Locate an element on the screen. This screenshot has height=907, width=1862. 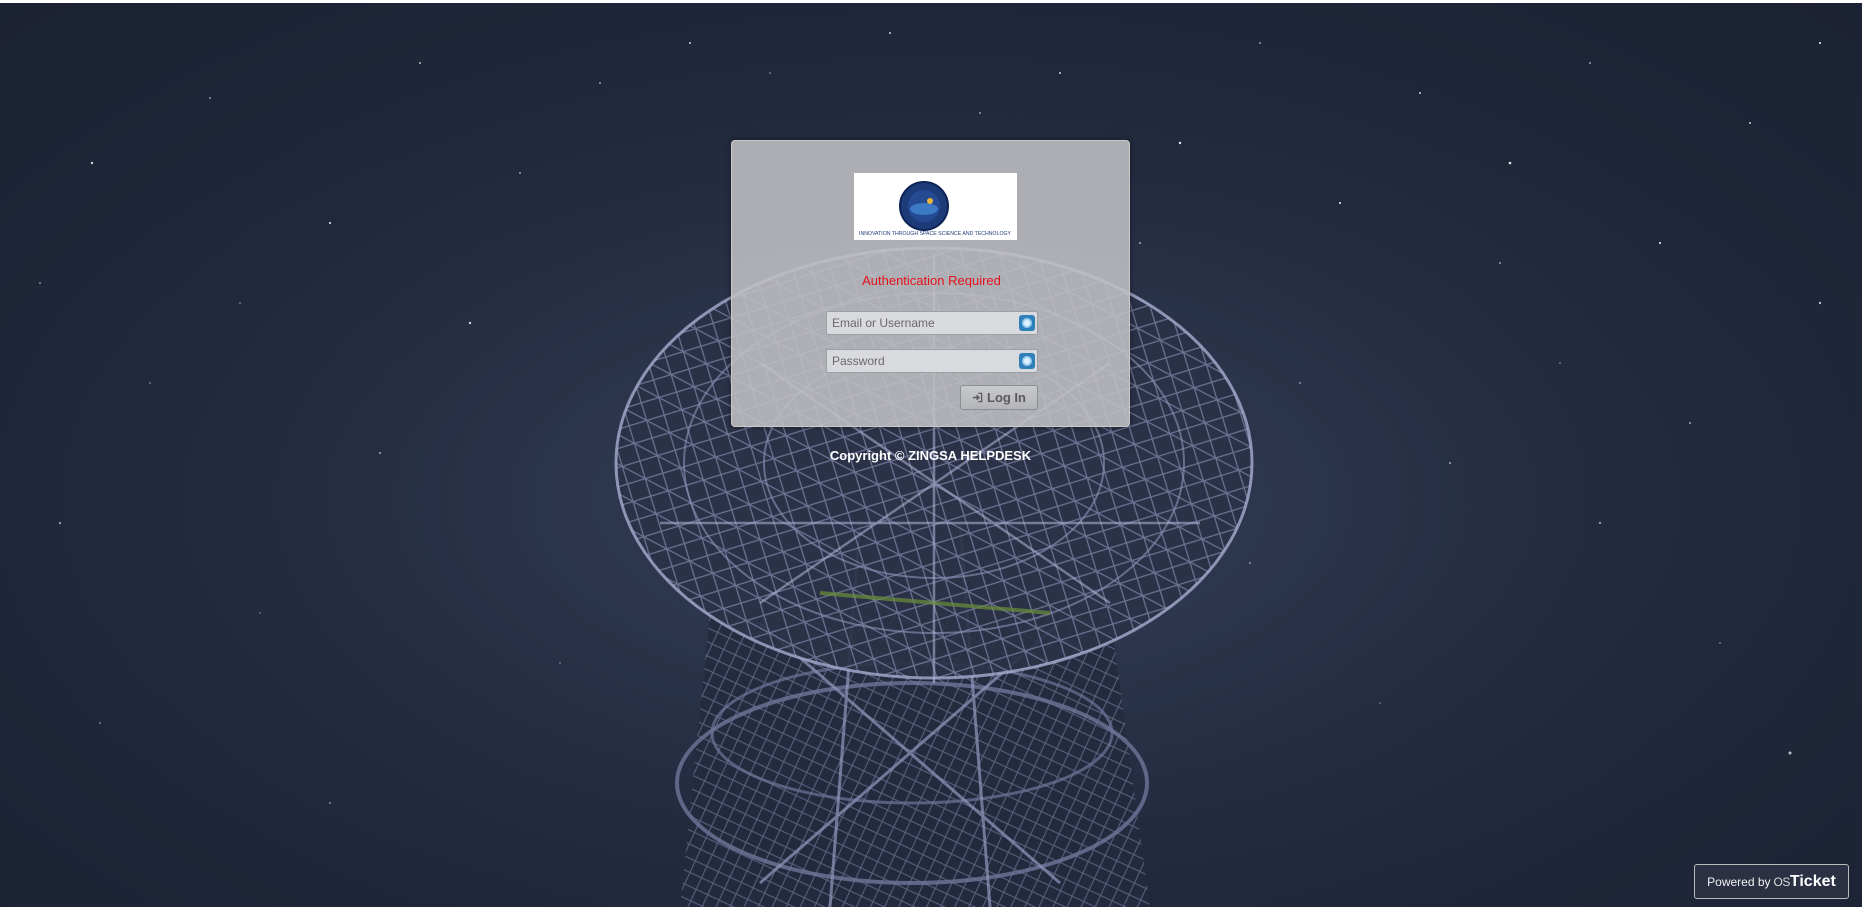
copyright-text: Copyright © ZINGSA HELPDESK is located at coordinates (930, 455).